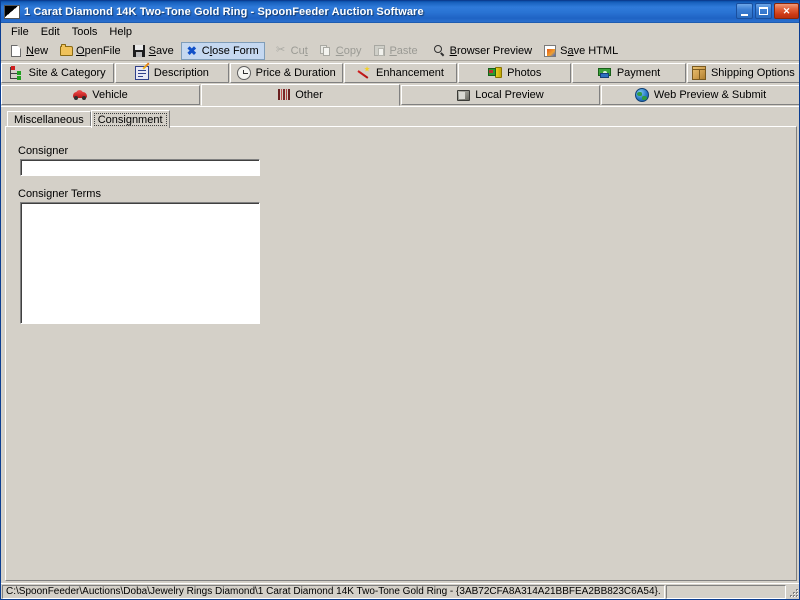 This screenshot has width=800, height=600. Describe the element at coordinates (326, 51) in the screenshot. I see `copy-icon` at that location.